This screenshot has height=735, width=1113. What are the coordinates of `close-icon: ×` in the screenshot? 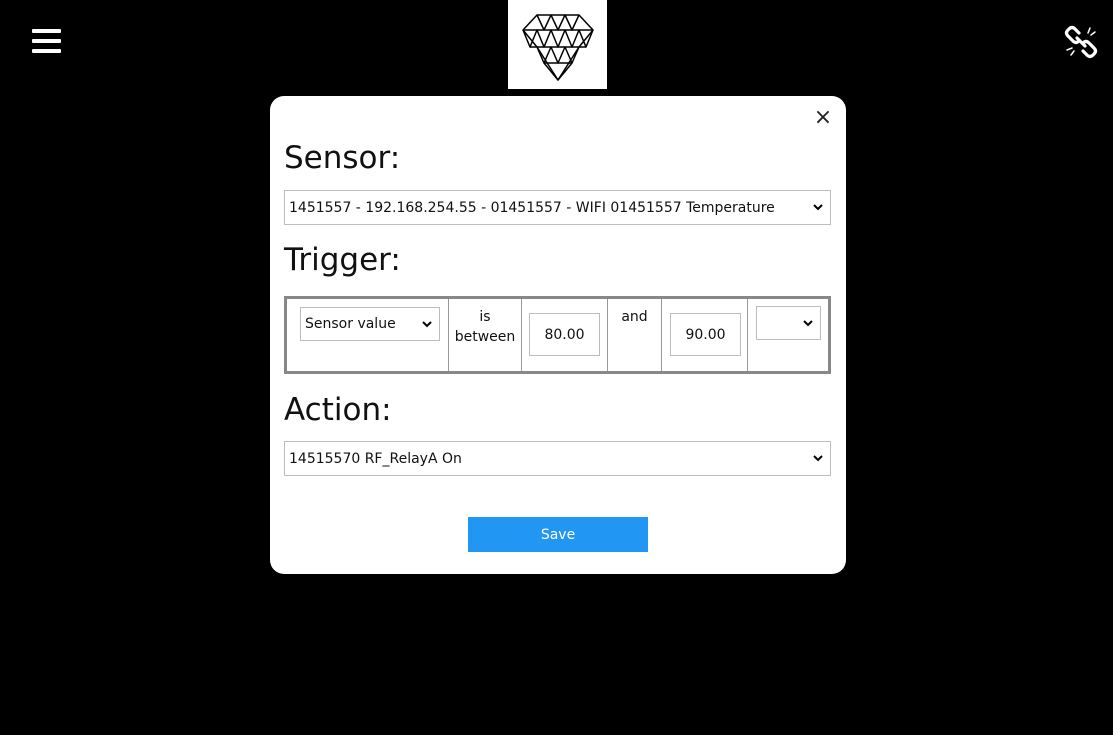 It's located at (823, 118).